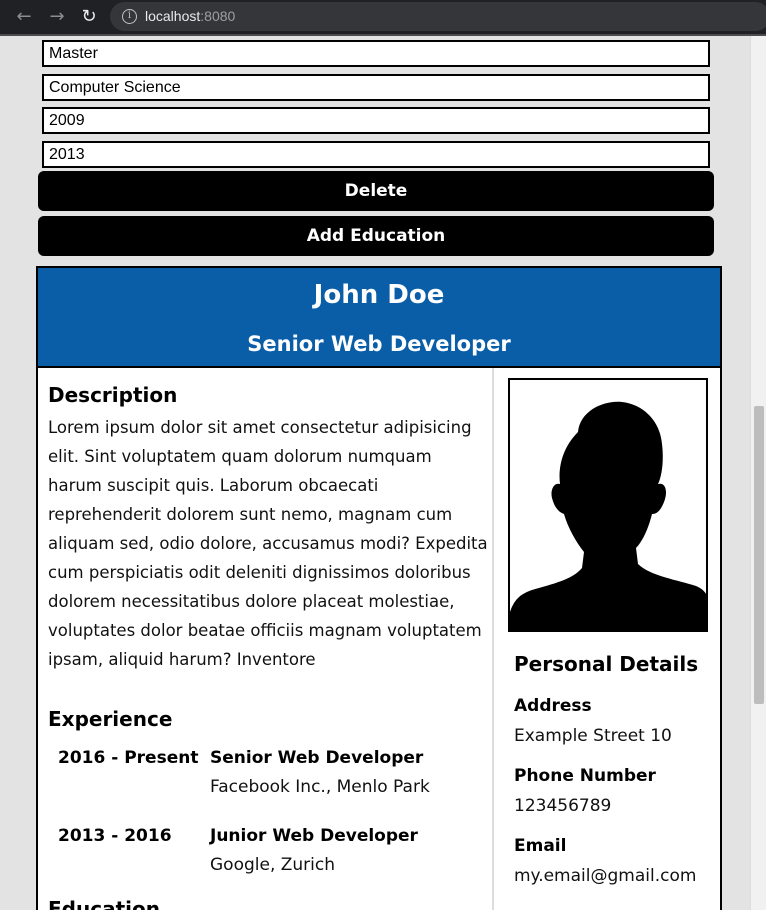 Image resolution: width=766 pixels, height=910 pixels. Describe the element at coordinates (563, 806) in the screenshot. I see `phone-value: 123456789` at that location.